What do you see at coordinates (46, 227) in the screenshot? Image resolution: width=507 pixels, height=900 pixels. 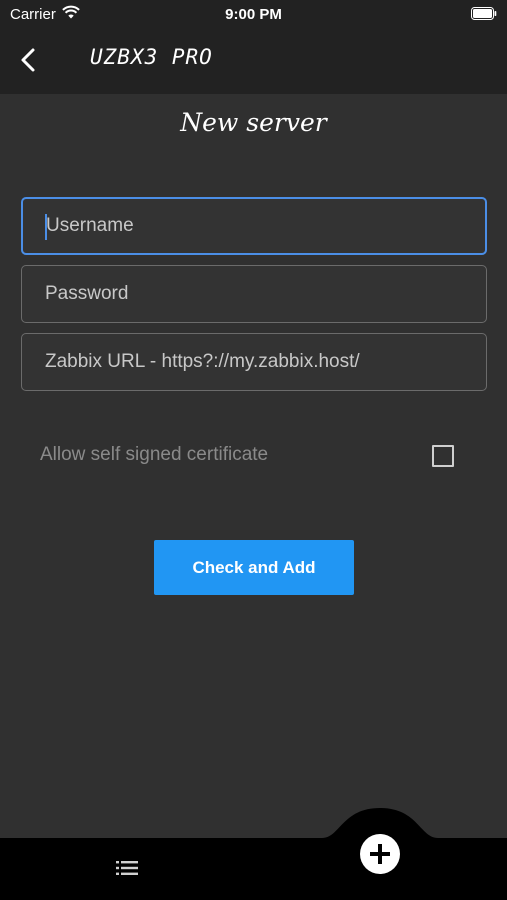 I see `text-caret` at bounding box center [46, 227].